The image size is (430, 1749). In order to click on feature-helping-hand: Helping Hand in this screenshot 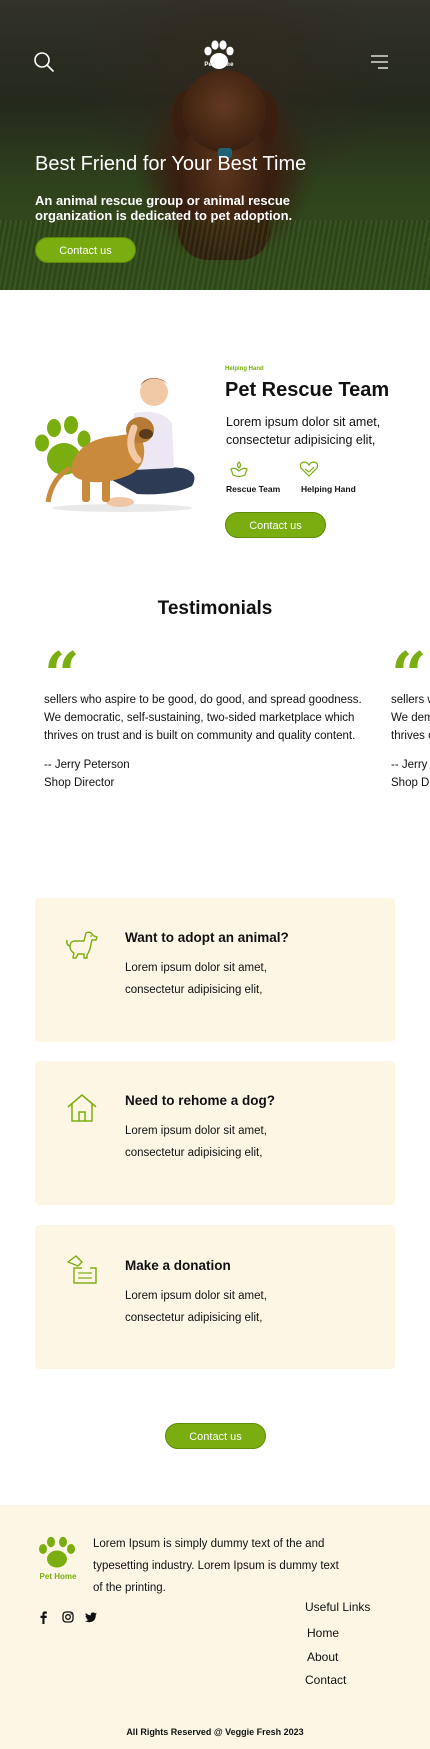, I will do `click(328, 489)`.